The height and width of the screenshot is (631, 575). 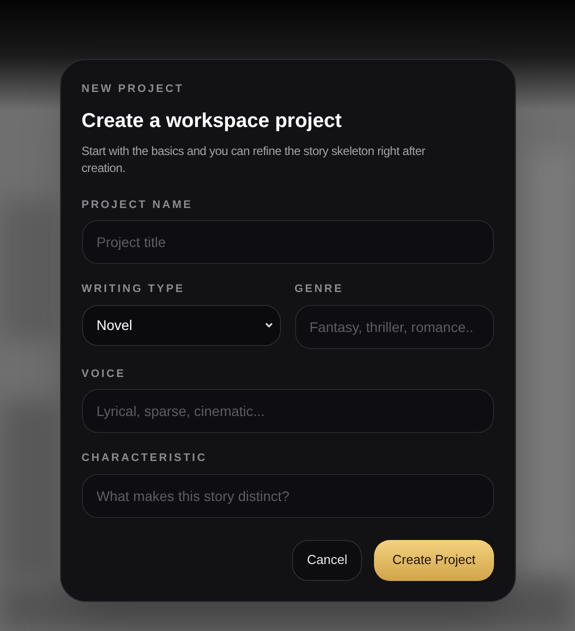 What do you see at coordinates (394, 326) in the screenshot?
I see `text-field: Fantasy, thriller, romance..` at bounding box center [394, 326].